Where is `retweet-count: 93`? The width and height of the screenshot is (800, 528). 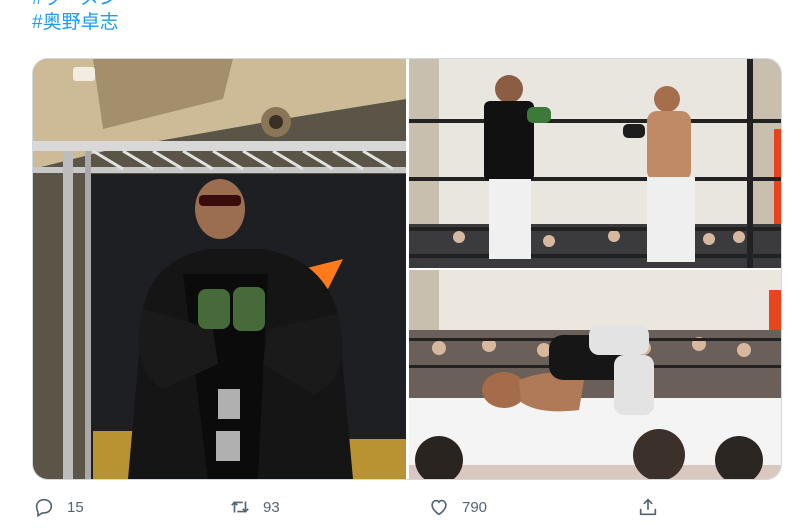
retweet-count: 93 is located at coordinates (271, 507).